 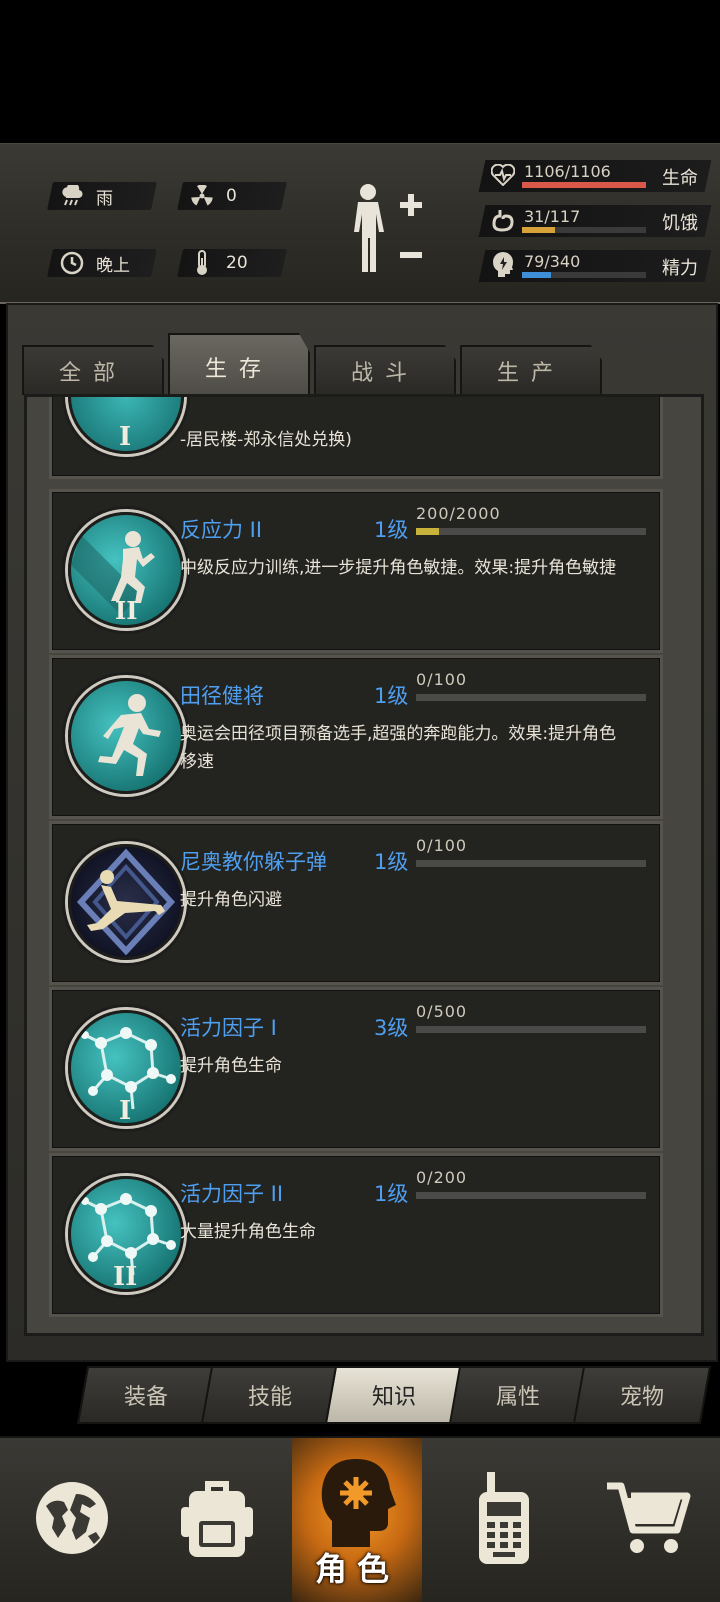 I want to click on molecule-icon: I, so click(x=126, y=1068).